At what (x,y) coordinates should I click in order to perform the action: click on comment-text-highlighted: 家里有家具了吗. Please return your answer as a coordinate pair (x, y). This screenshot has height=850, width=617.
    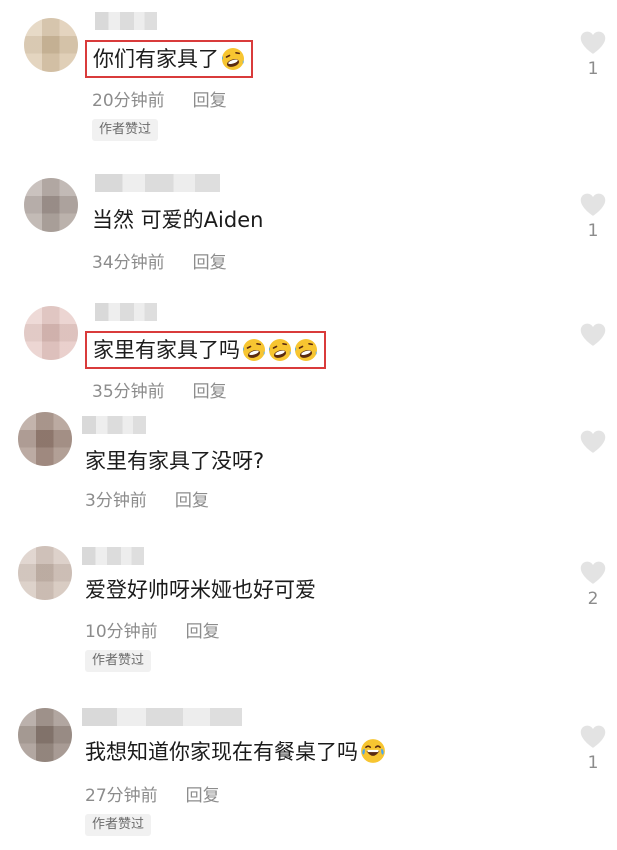
    Looking at the image, I should click on (205, 350).